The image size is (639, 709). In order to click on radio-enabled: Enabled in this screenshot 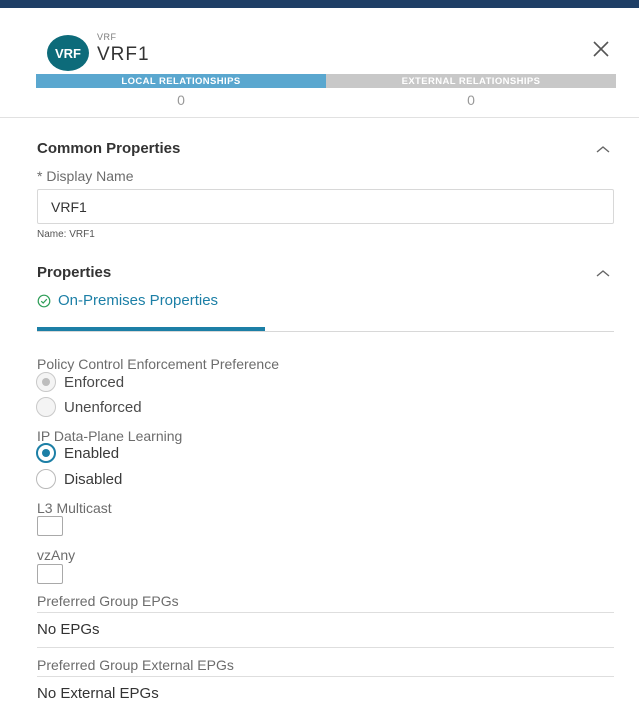, I will do `click(77, 453)`.